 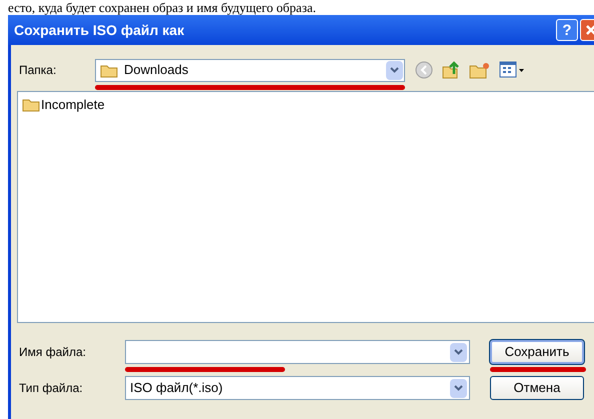 What do you see at coordinates (51, 388) in the screenshot?
I see `field-label: Тип файла:` at bounding box center [51, 388].